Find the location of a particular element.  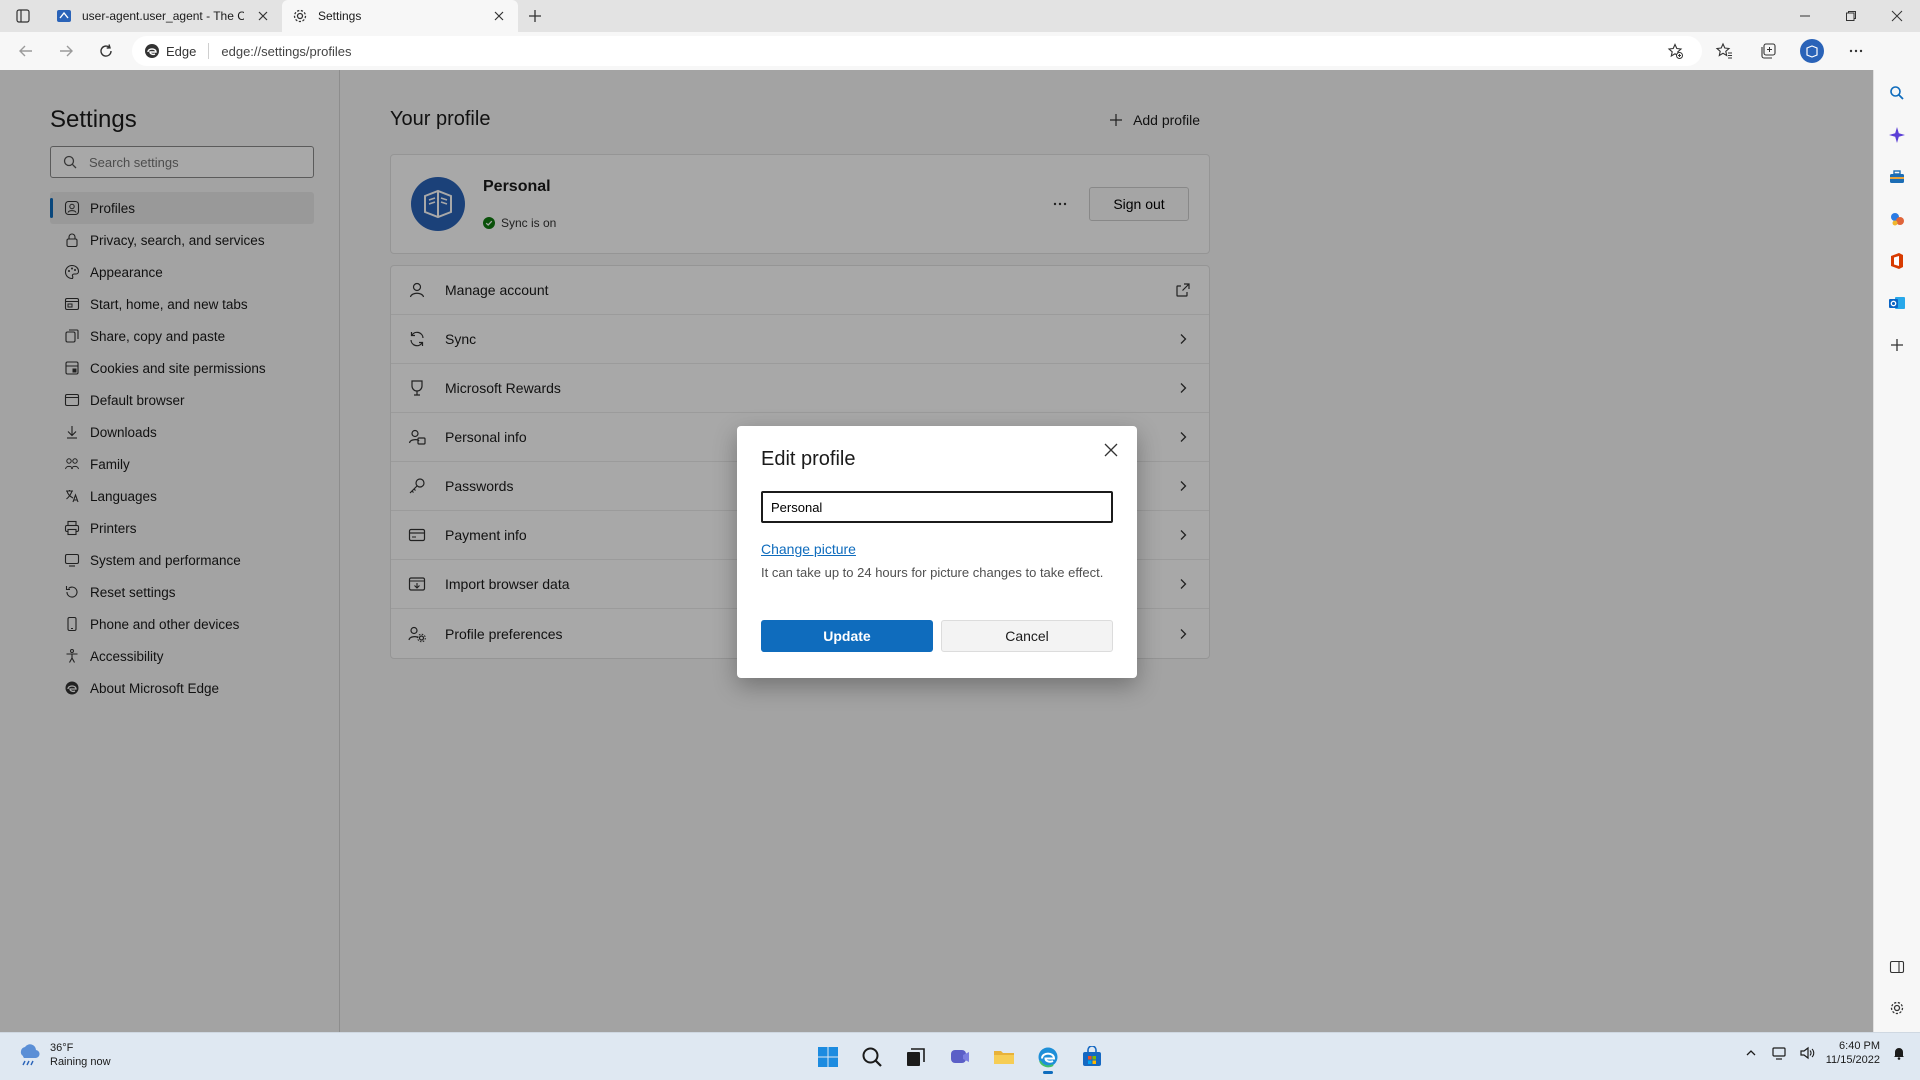

cancel-button: Cancel is located at coordinates (1027, 636).